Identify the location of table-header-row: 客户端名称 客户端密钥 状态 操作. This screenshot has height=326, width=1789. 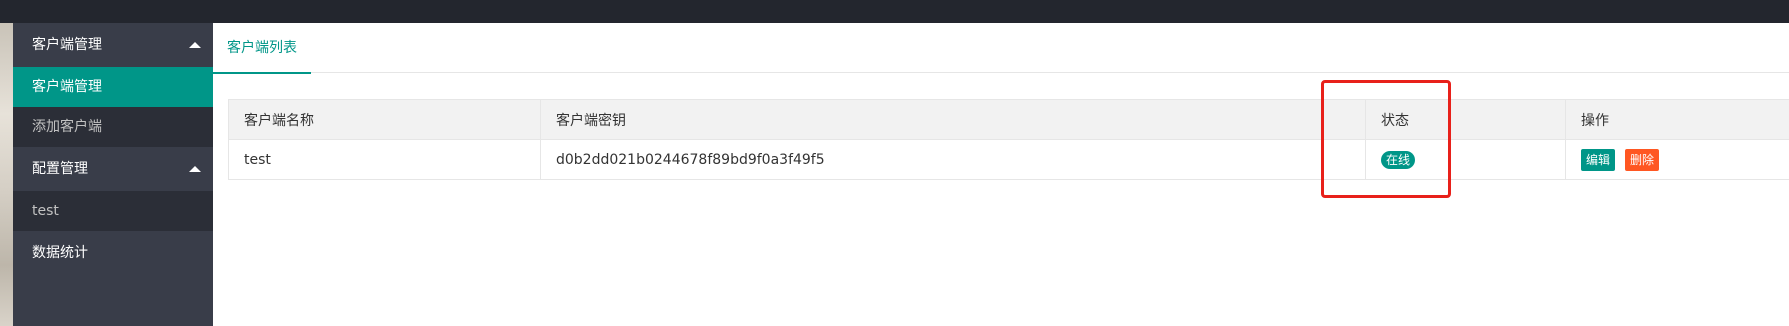
(1008, 119).